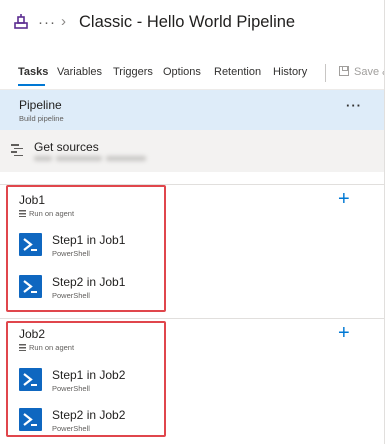 The width and height of the screenshot is (385, 444). I want to click on pipeline-title: Pipeline, so click(40, 105).